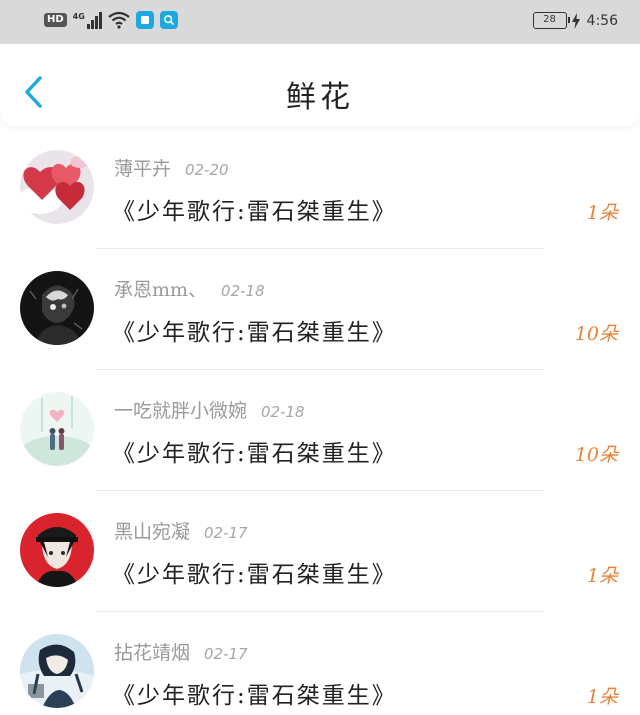  I want to click on clock: 4:56, so click(602, 20).